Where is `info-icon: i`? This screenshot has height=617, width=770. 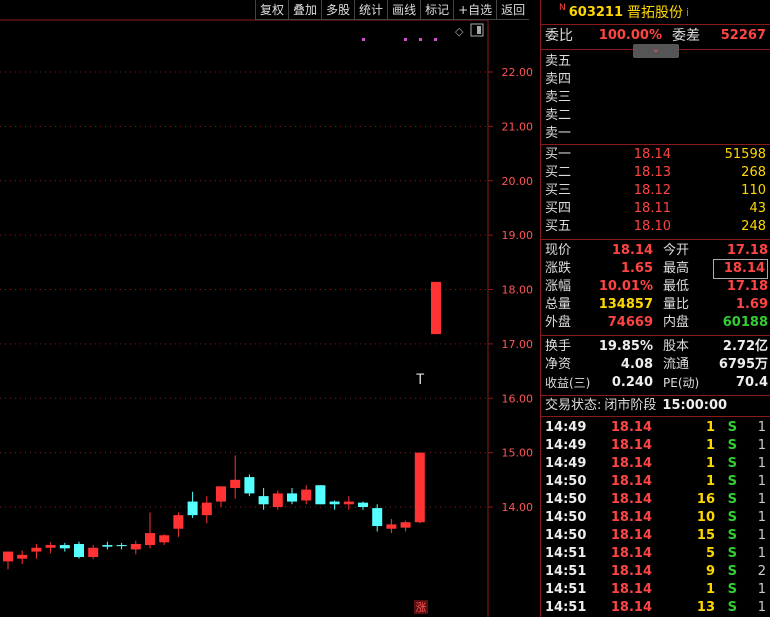 info-icon: i is located at coordinates (687, 12).